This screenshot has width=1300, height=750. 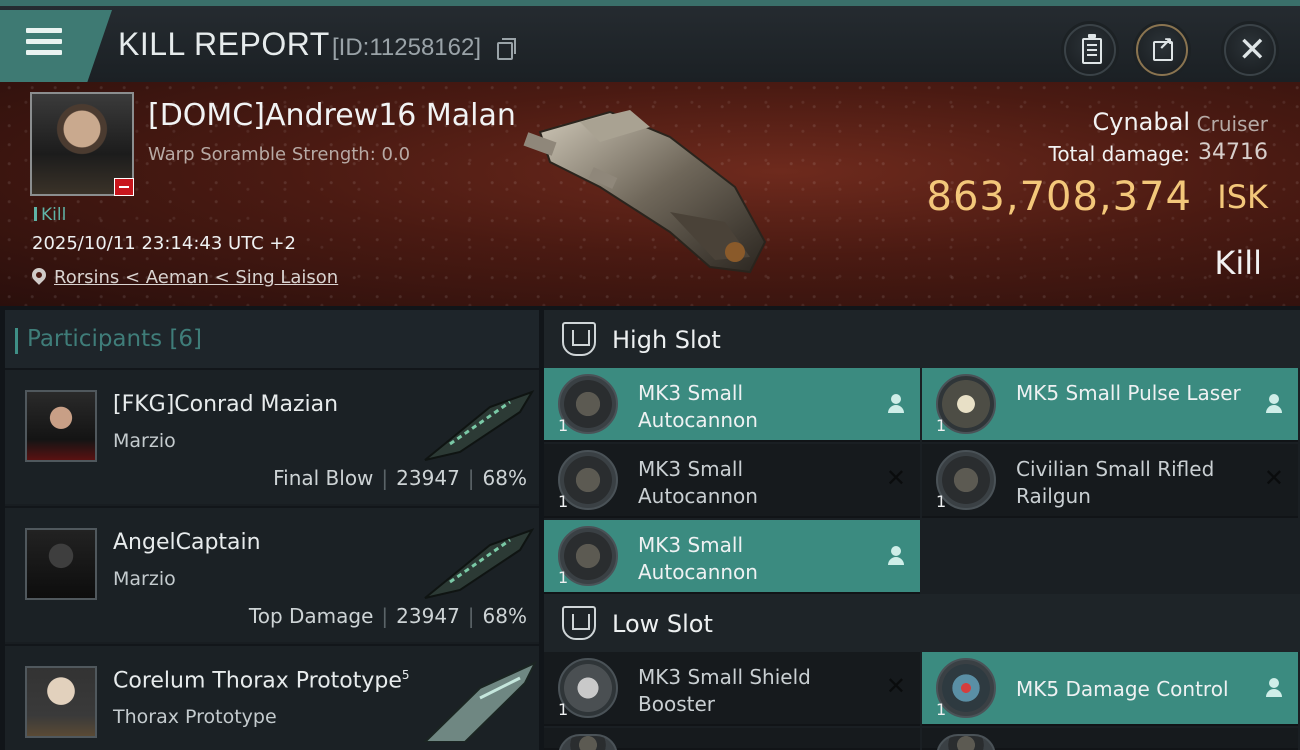 What do you see at coordinates (407, 47) in the screenshot?
I see `report-id: [ID:11258162]` at bounding box center [407, 47].